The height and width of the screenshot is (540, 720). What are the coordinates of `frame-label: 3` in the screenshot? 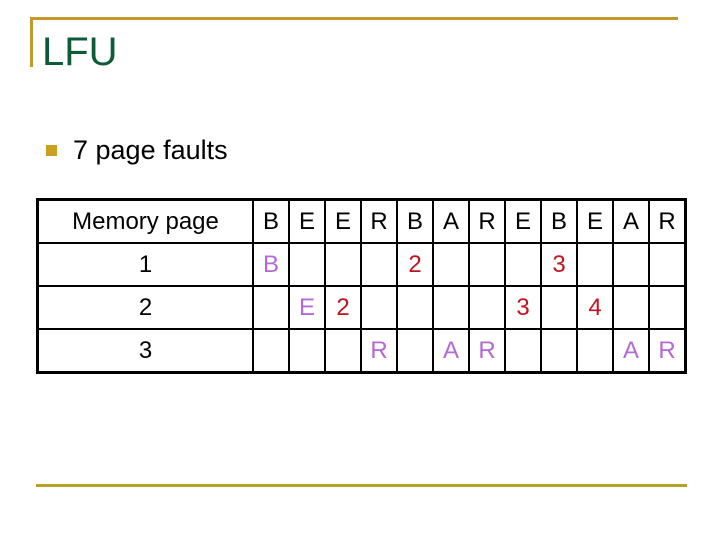 It's located at (145, 351).